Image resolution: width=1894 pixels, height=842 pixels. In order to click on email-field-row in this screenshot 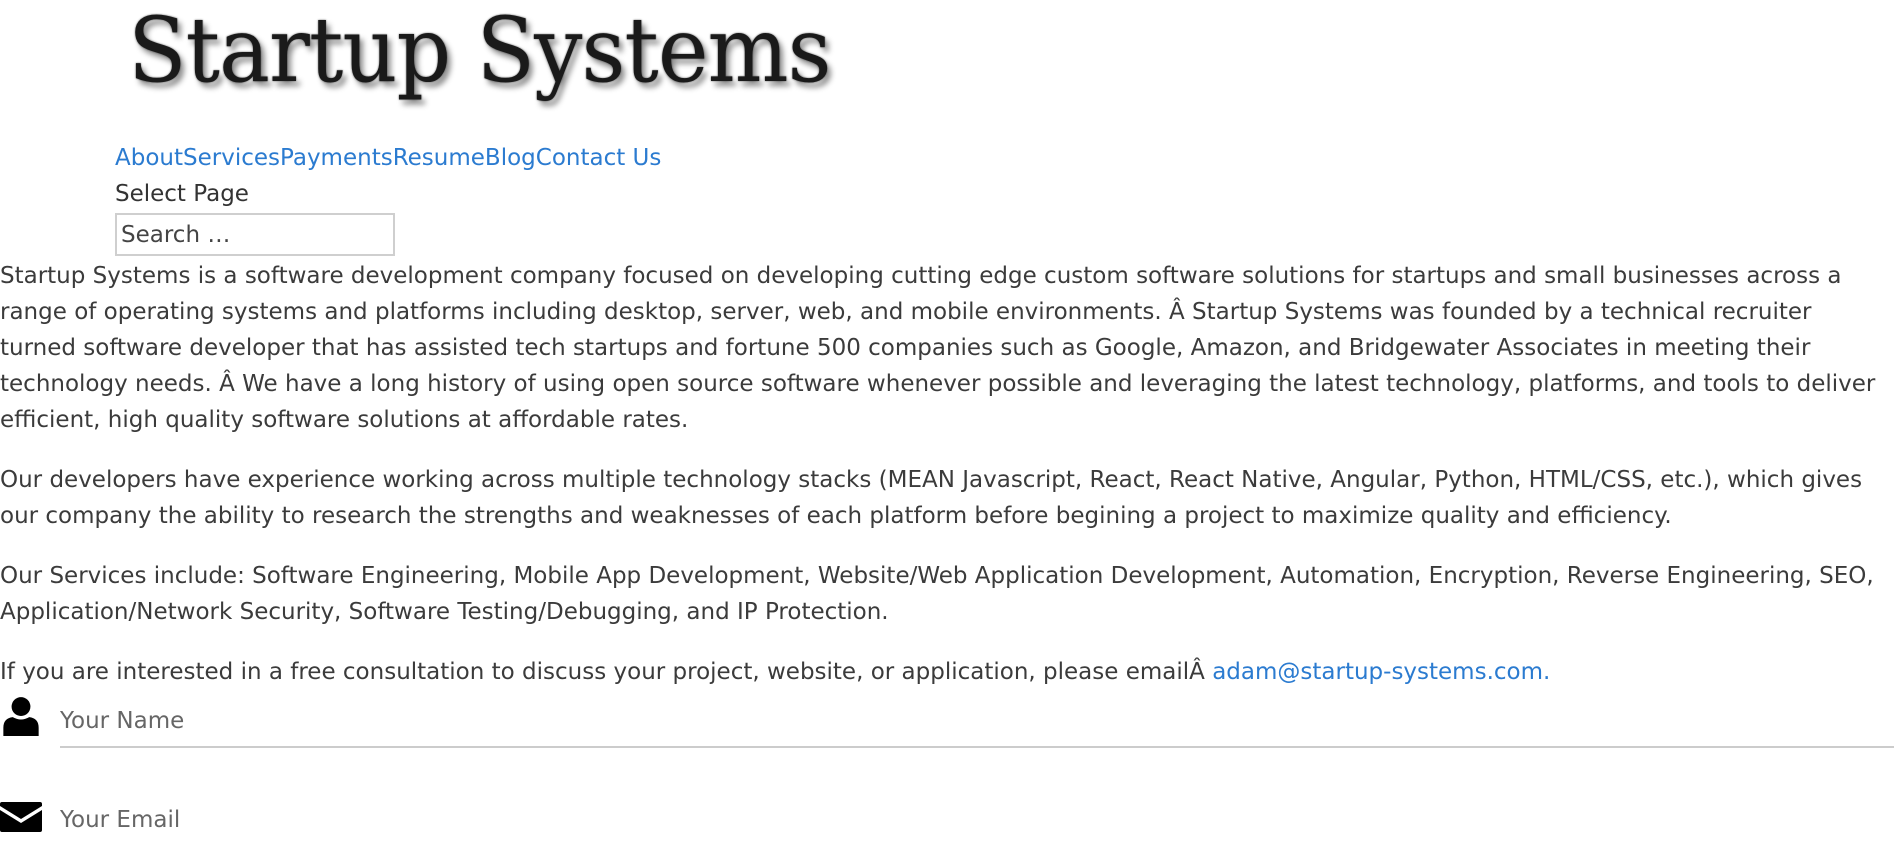, I will do `click(947, 818)`.